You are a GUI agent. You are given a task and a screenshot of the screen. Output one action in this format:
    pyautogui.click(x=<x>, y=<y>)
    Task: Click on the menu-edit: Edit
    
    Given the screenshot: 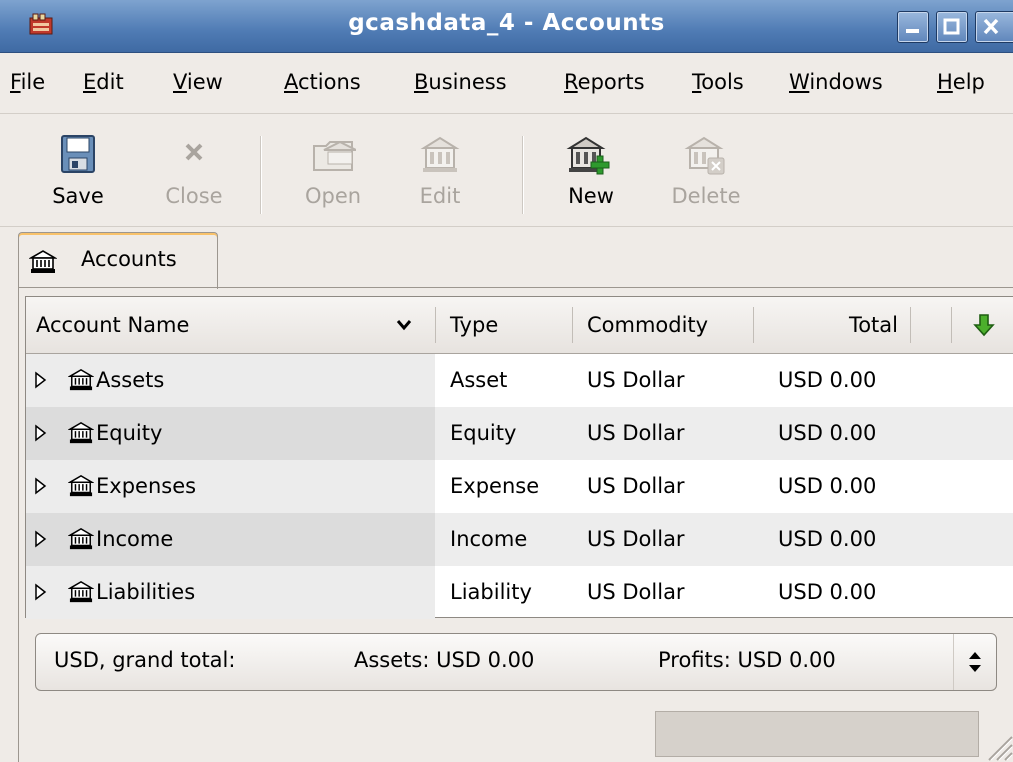 What is the action you would take?
    pyautogui.click(x=103, y=82)
    